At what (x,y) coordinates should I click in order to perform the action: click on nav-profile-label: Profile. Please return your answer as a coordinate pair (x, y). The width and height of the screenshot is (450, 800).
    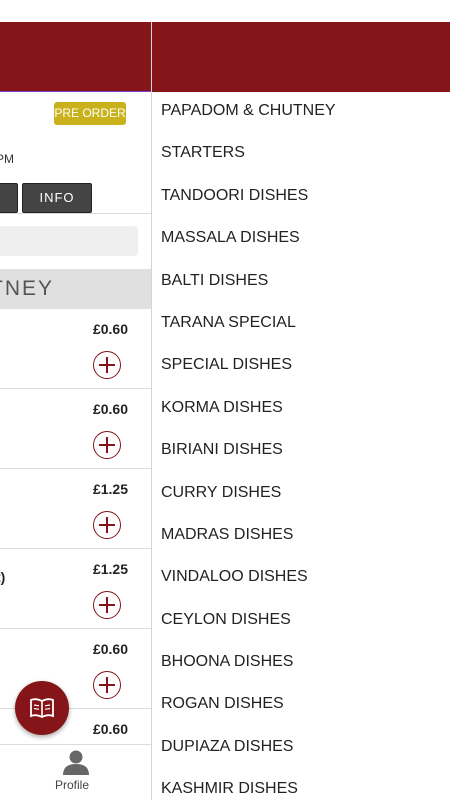
    Looking at the image, I should click on (72, 785).